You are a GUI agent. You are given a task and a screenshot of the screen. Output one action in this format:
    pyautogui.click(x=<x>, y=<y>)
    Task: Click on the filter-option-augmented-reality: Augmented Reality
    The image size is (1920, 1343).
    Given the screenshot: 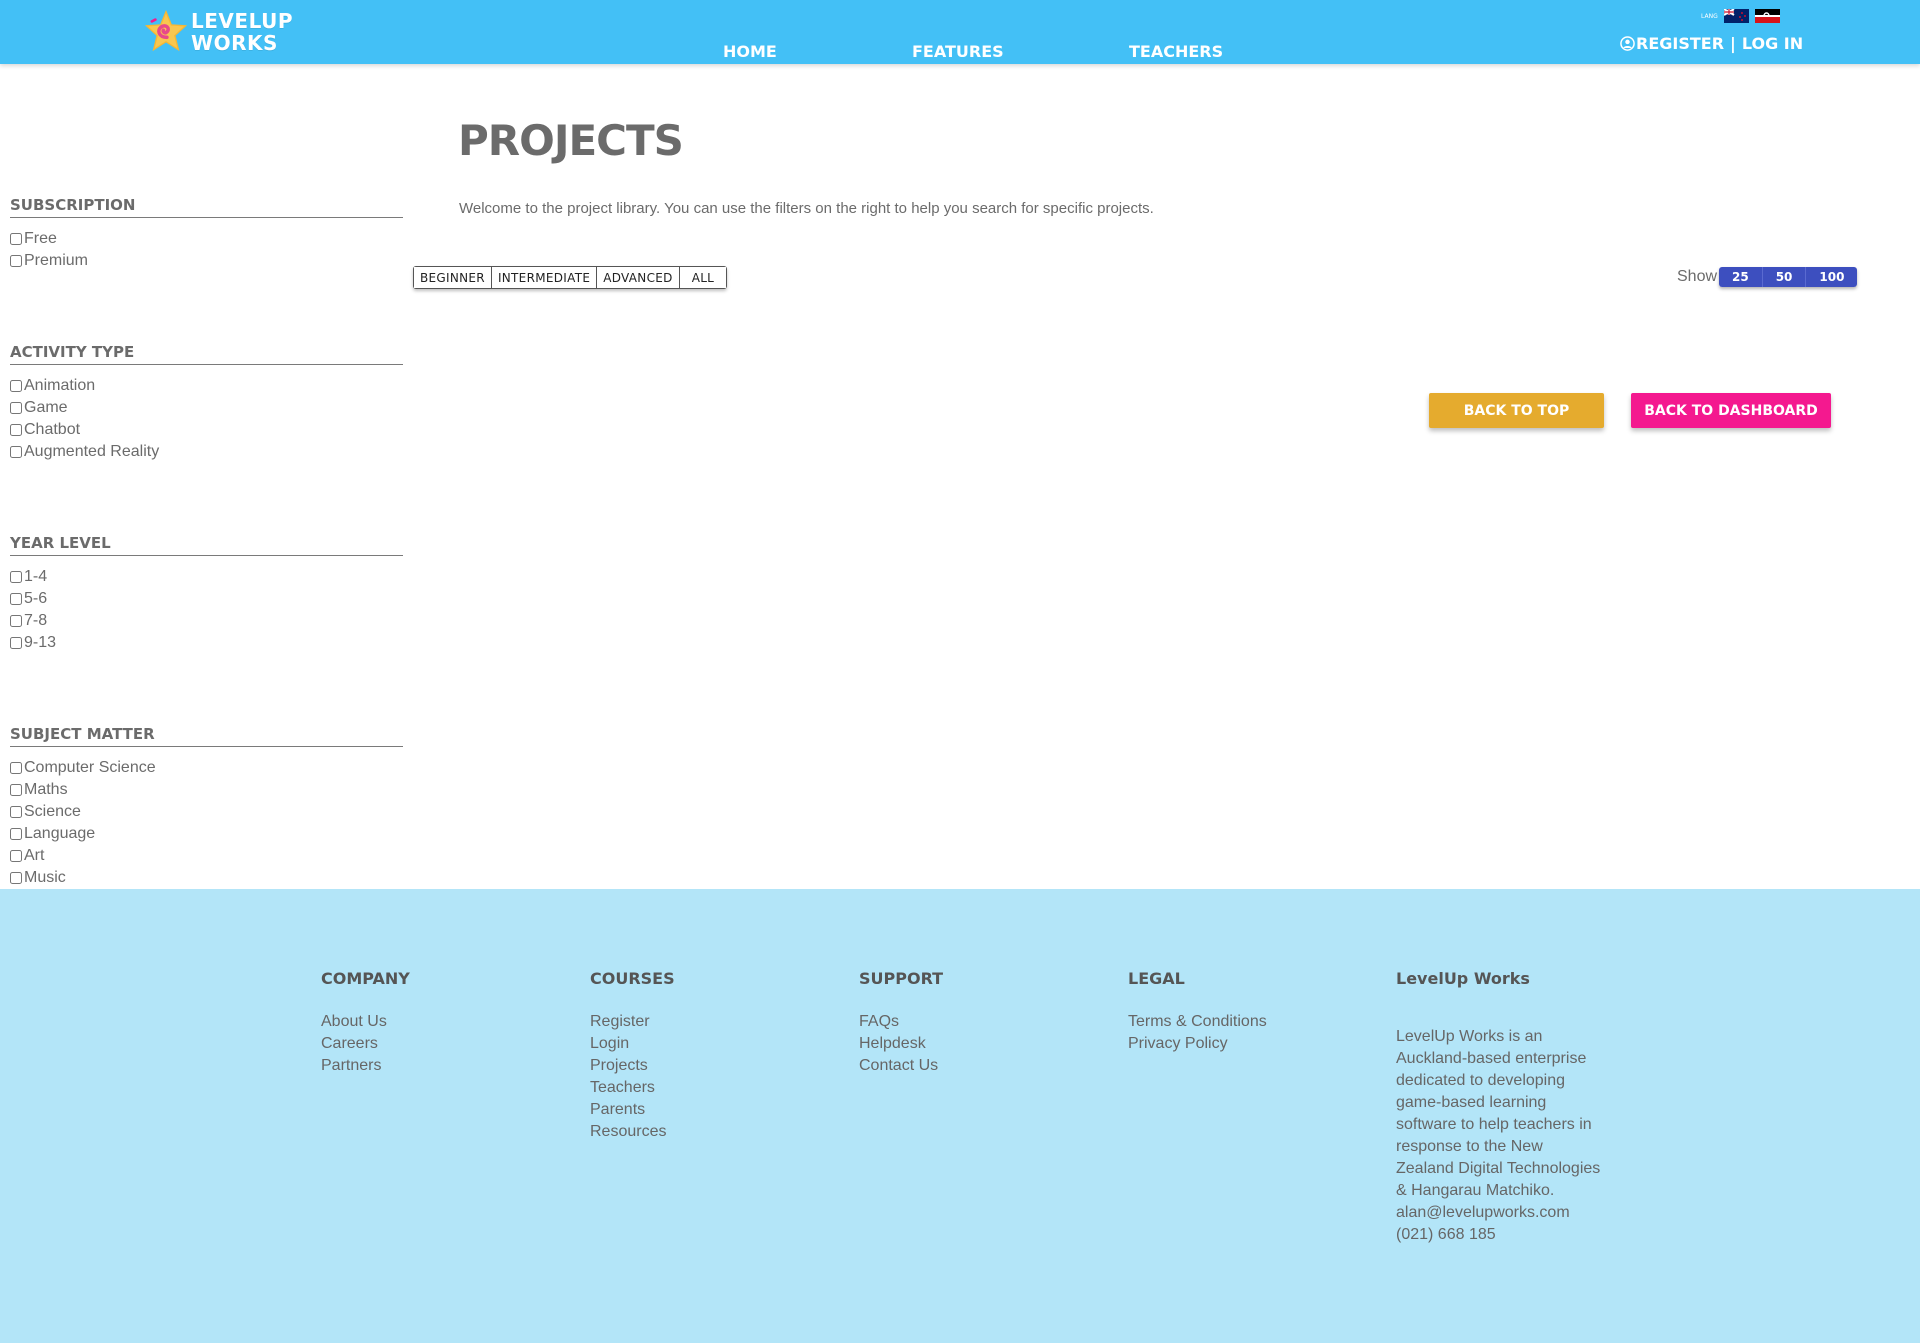 What is the action you would take?
    pyautogui.click(x=206, y=452)
    